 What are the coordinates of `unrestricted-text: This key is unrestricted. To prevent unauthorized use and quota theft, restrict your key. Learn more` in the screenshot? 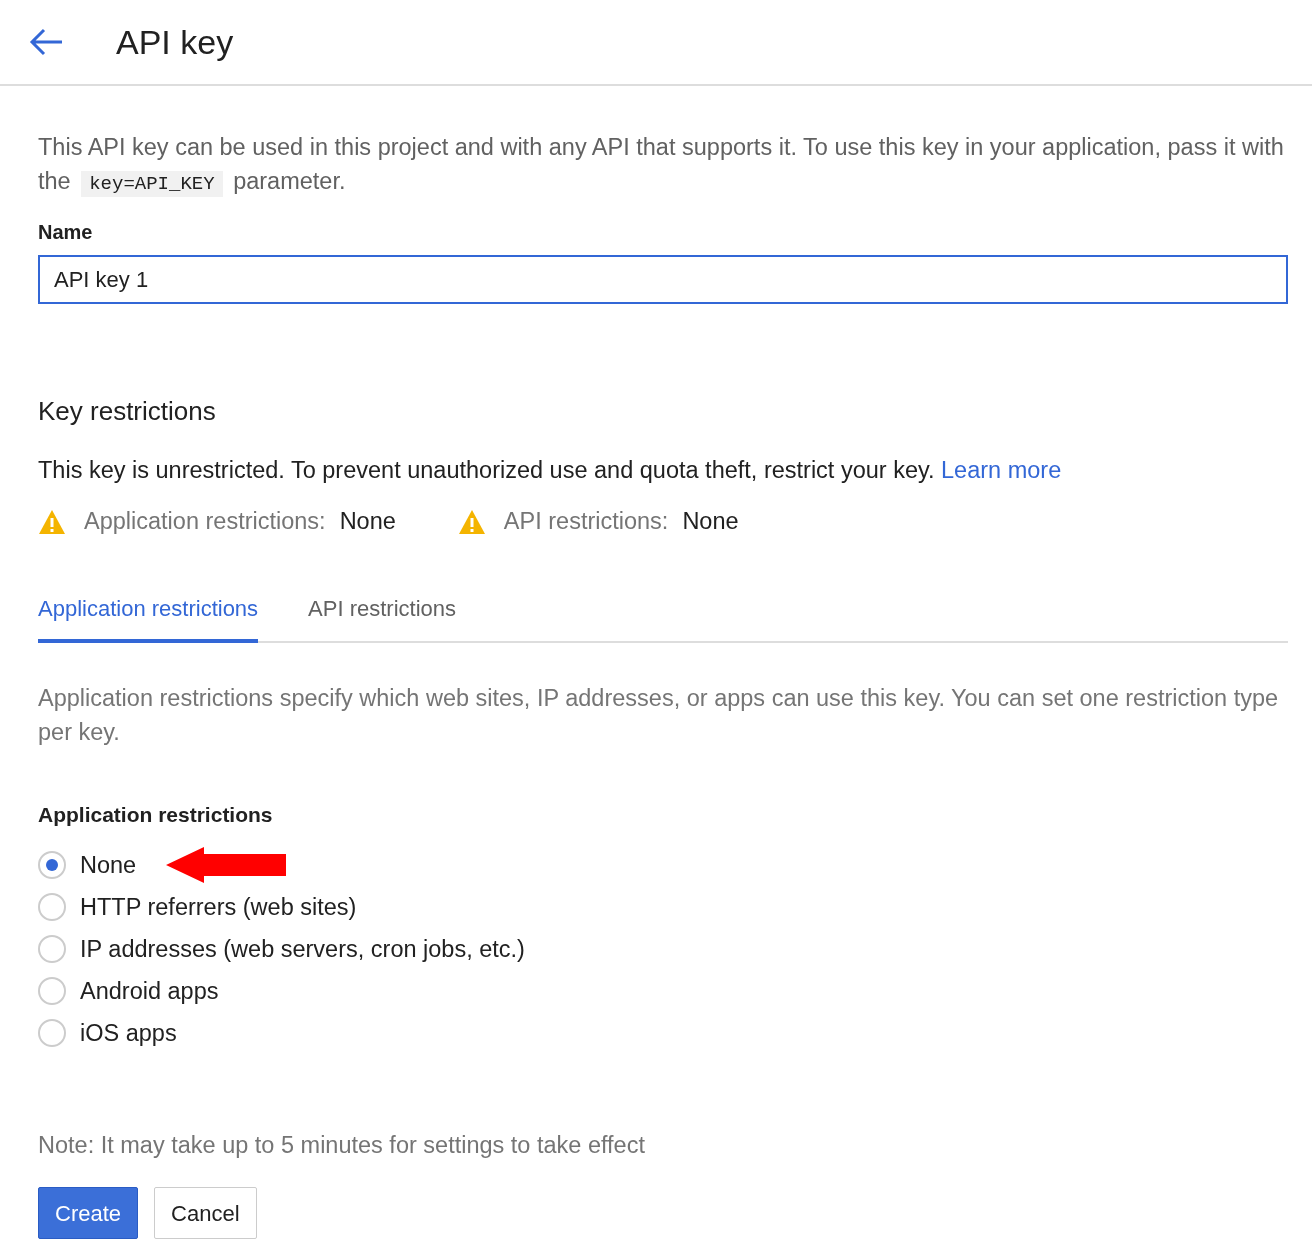 It's located at (550, 471).